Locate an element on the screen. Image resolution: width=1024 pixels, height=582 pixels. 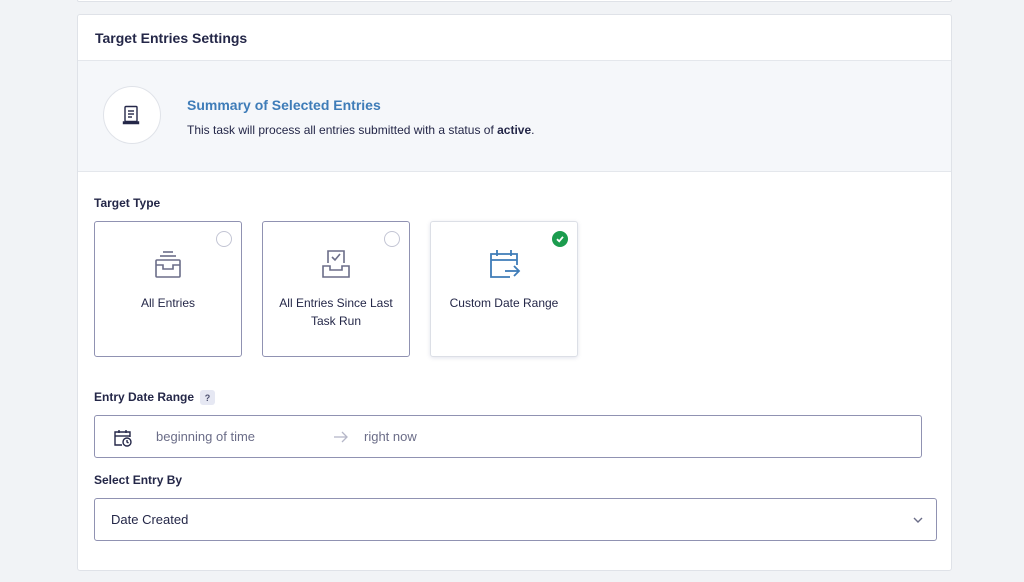
card-label: All Entries Since Last Task Run is located at coordinates (336, 312).